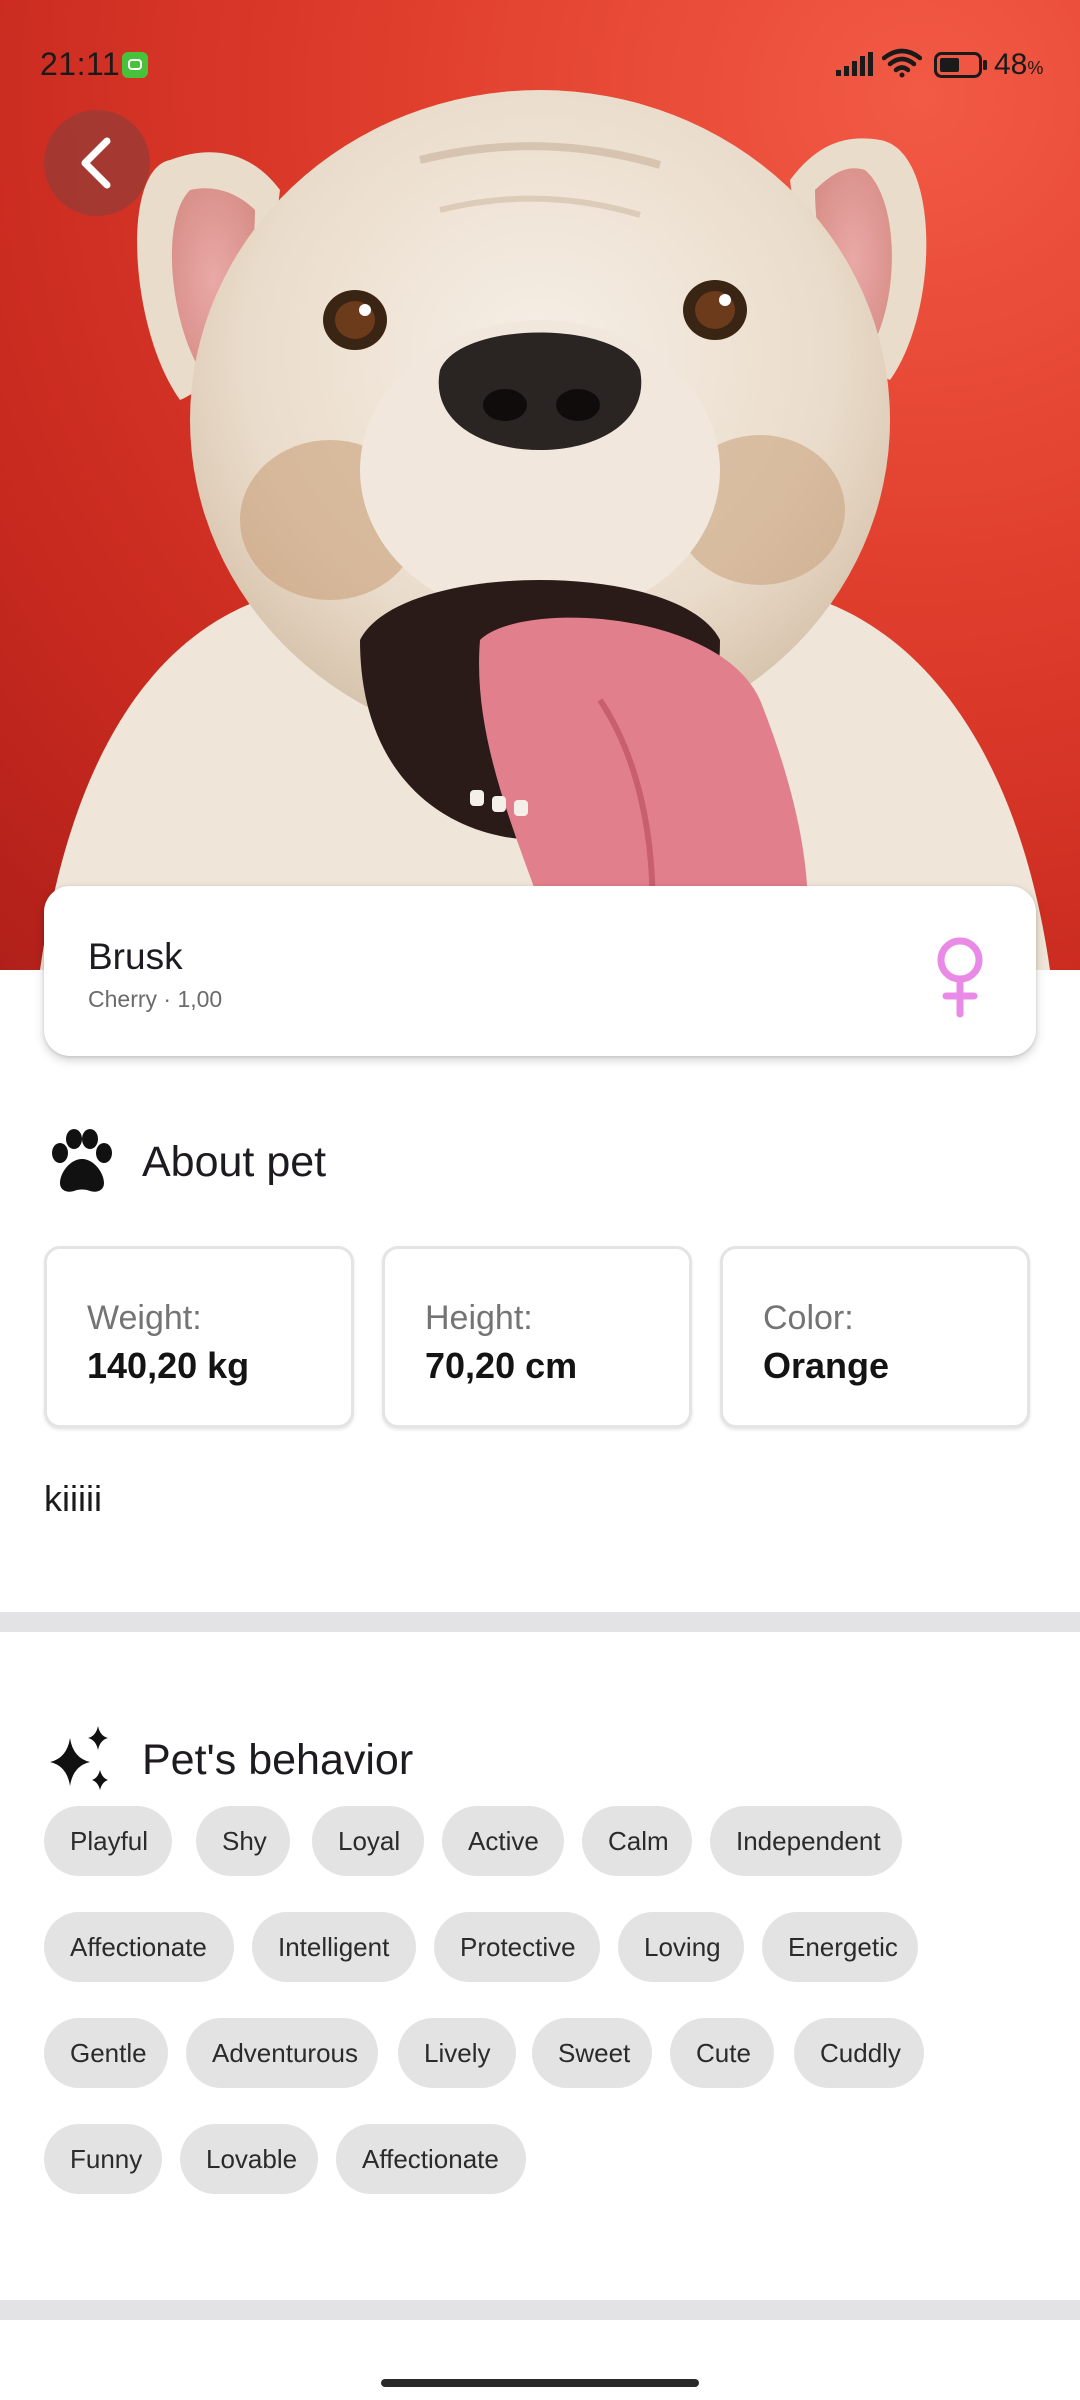  Describe the element at coordinates (840, 1947) in the screenshot. I see `behavior-chip-energetic: Energetic` at that location.